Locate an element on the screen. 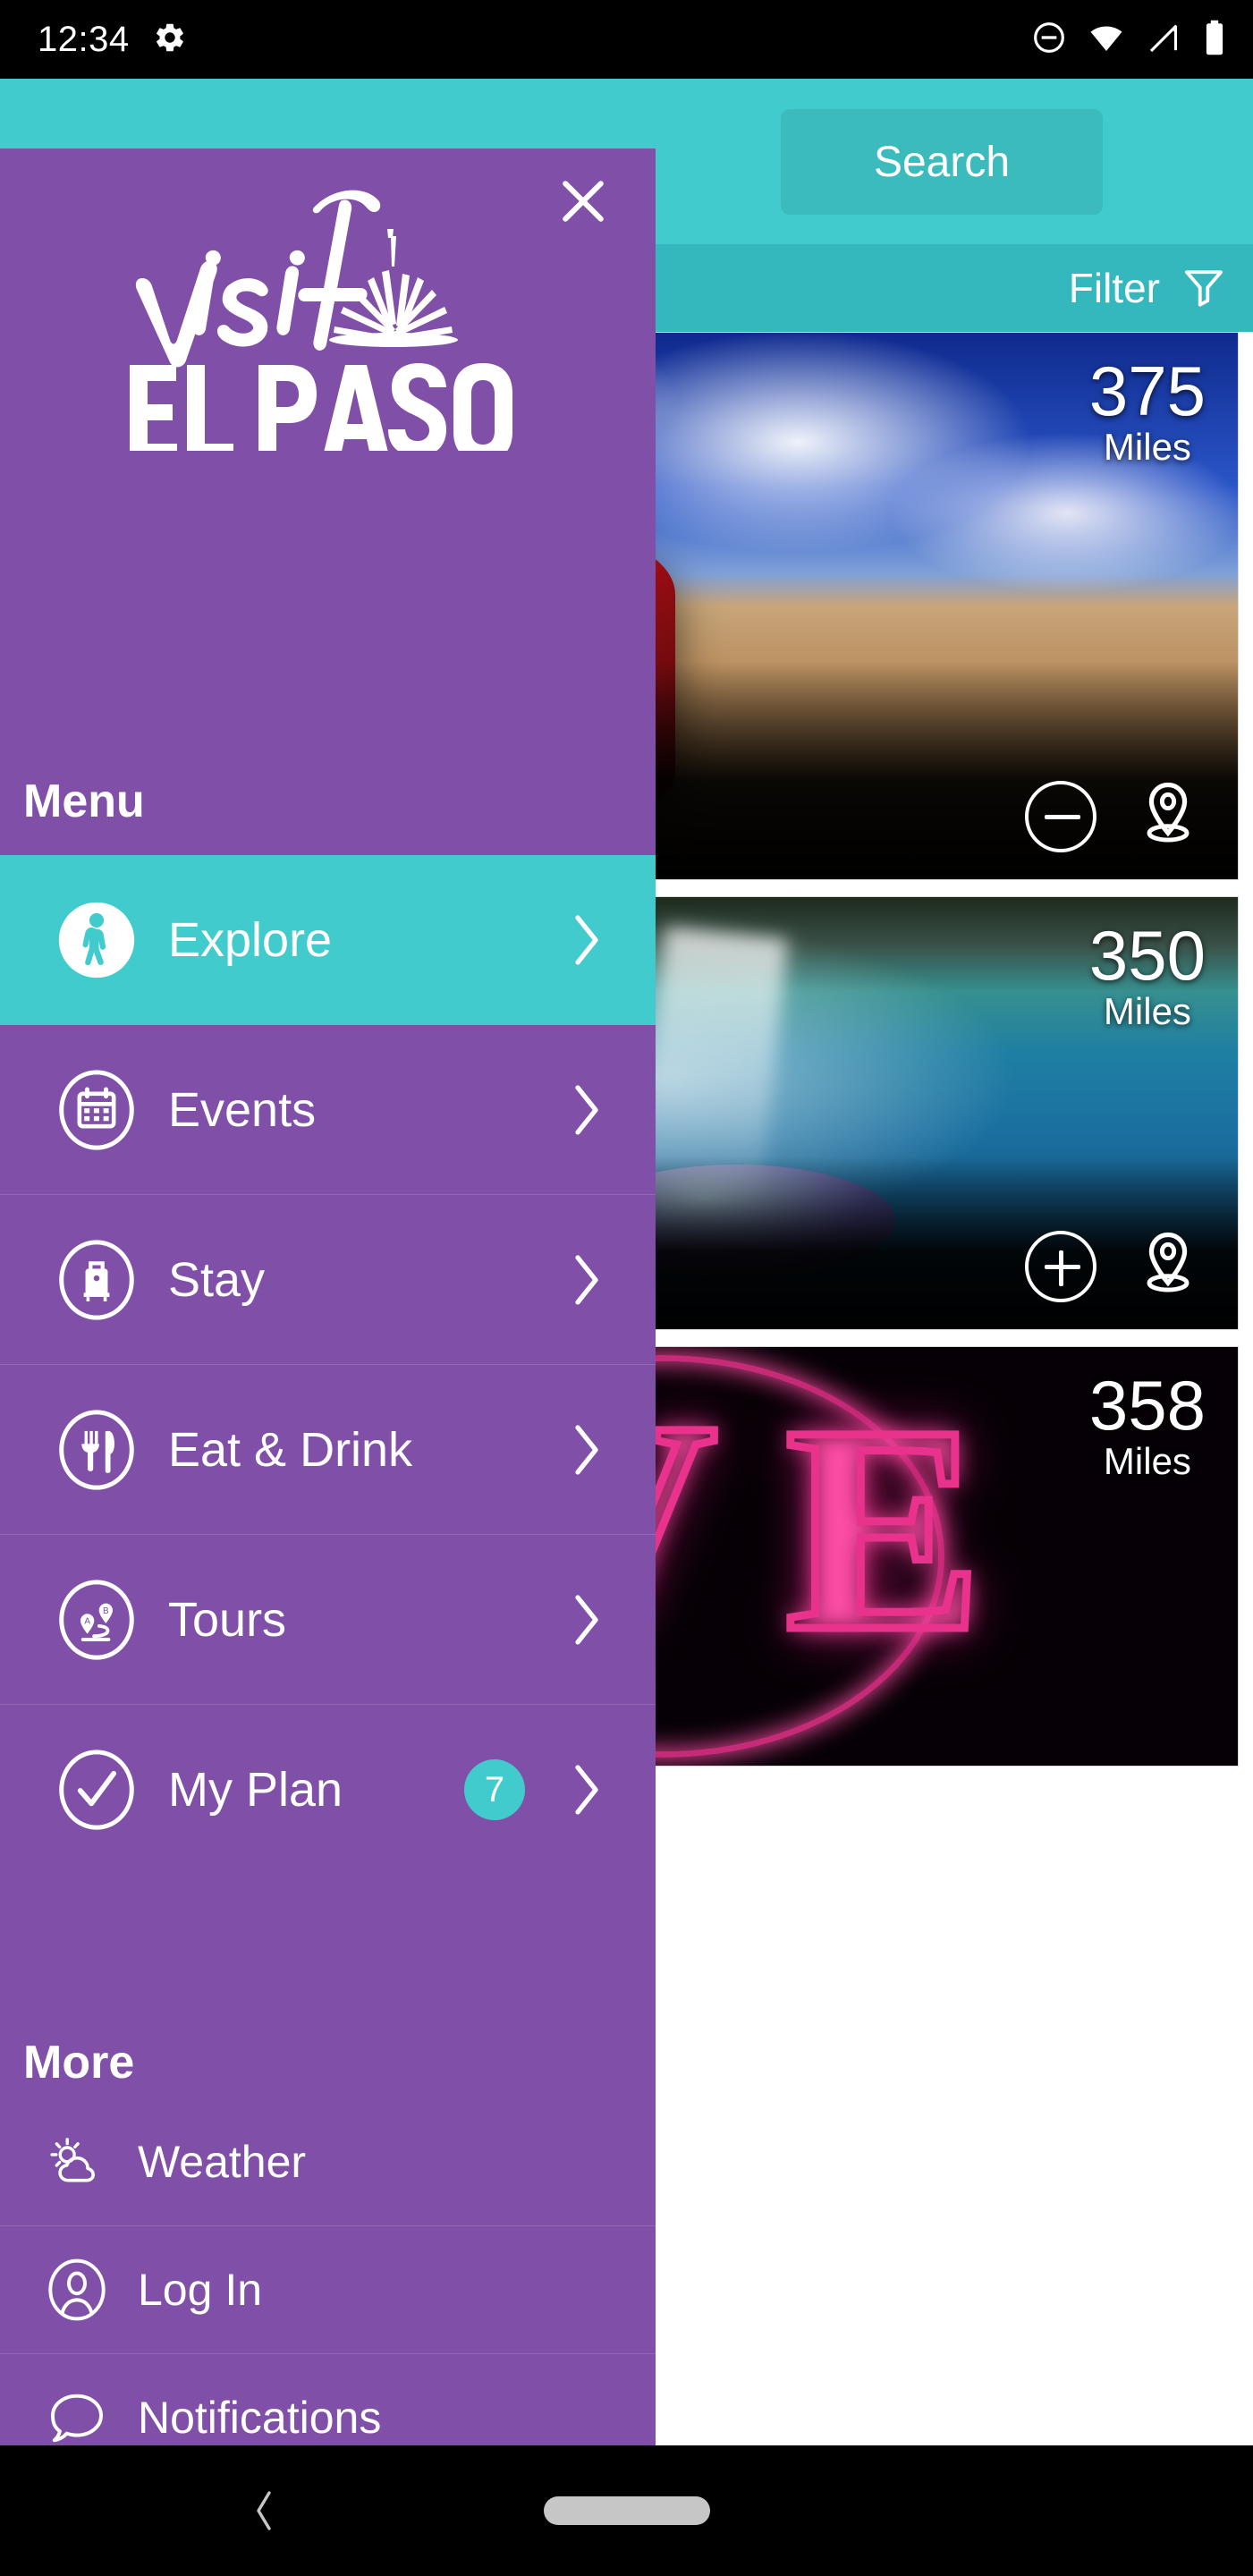  status-bar-left: 12:34 is located at coordinates (112, 40).